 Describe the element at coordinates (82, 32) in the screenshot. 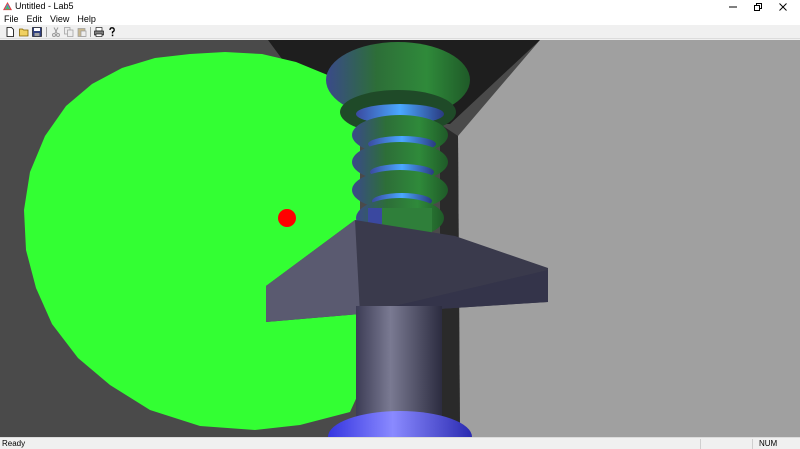

I see `paste-icon` at that location.